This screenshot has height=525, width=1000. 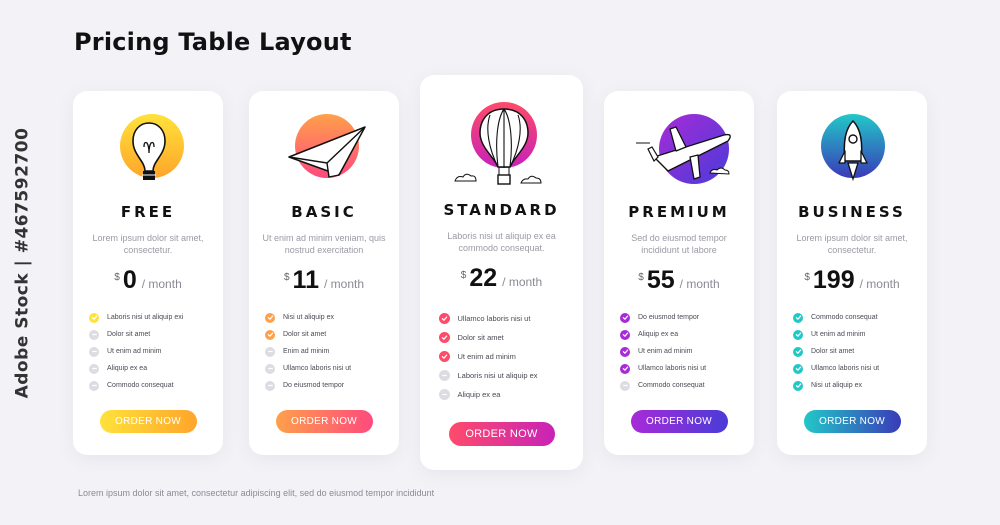 I want to click on watermark-text: Adobe Stock | #467592700, so click(x=22, y=262).